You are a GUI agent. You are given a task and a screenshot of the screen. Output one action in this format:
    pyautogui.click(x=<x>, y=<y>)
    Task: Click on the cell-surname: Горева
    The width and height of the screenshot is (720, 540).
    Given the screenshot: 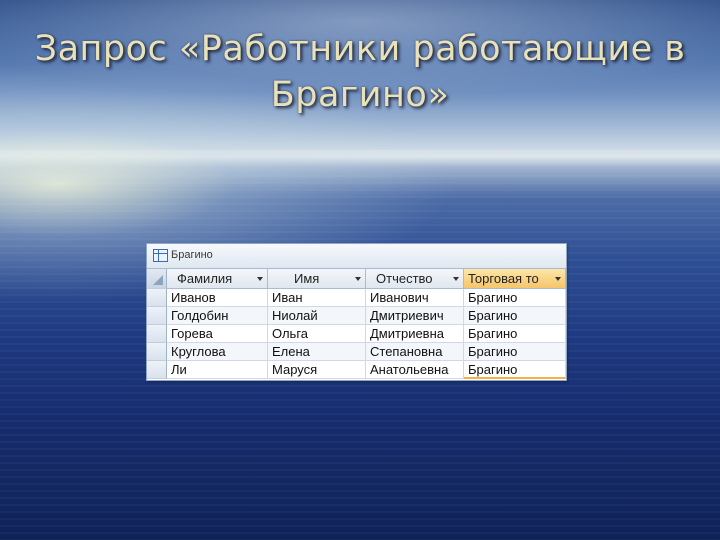 What is the action you would take?
    pyautogui.click(x=217, y=334)
    